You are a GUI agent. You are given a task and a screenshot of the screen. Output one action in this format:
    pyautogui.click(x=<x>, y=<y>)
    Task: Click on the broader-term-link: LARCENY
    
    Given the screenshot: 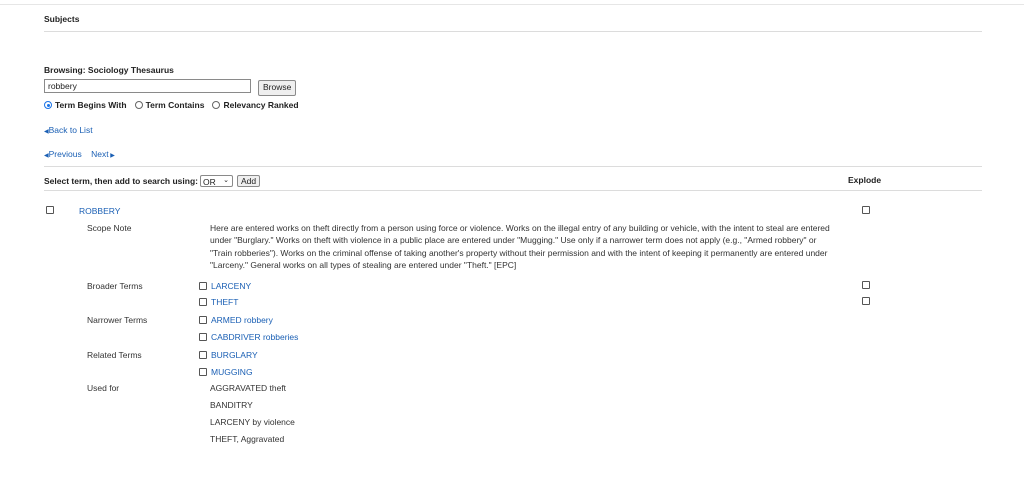 What is the action you would take?
    pyautogui.click(x=231, y=286)
    